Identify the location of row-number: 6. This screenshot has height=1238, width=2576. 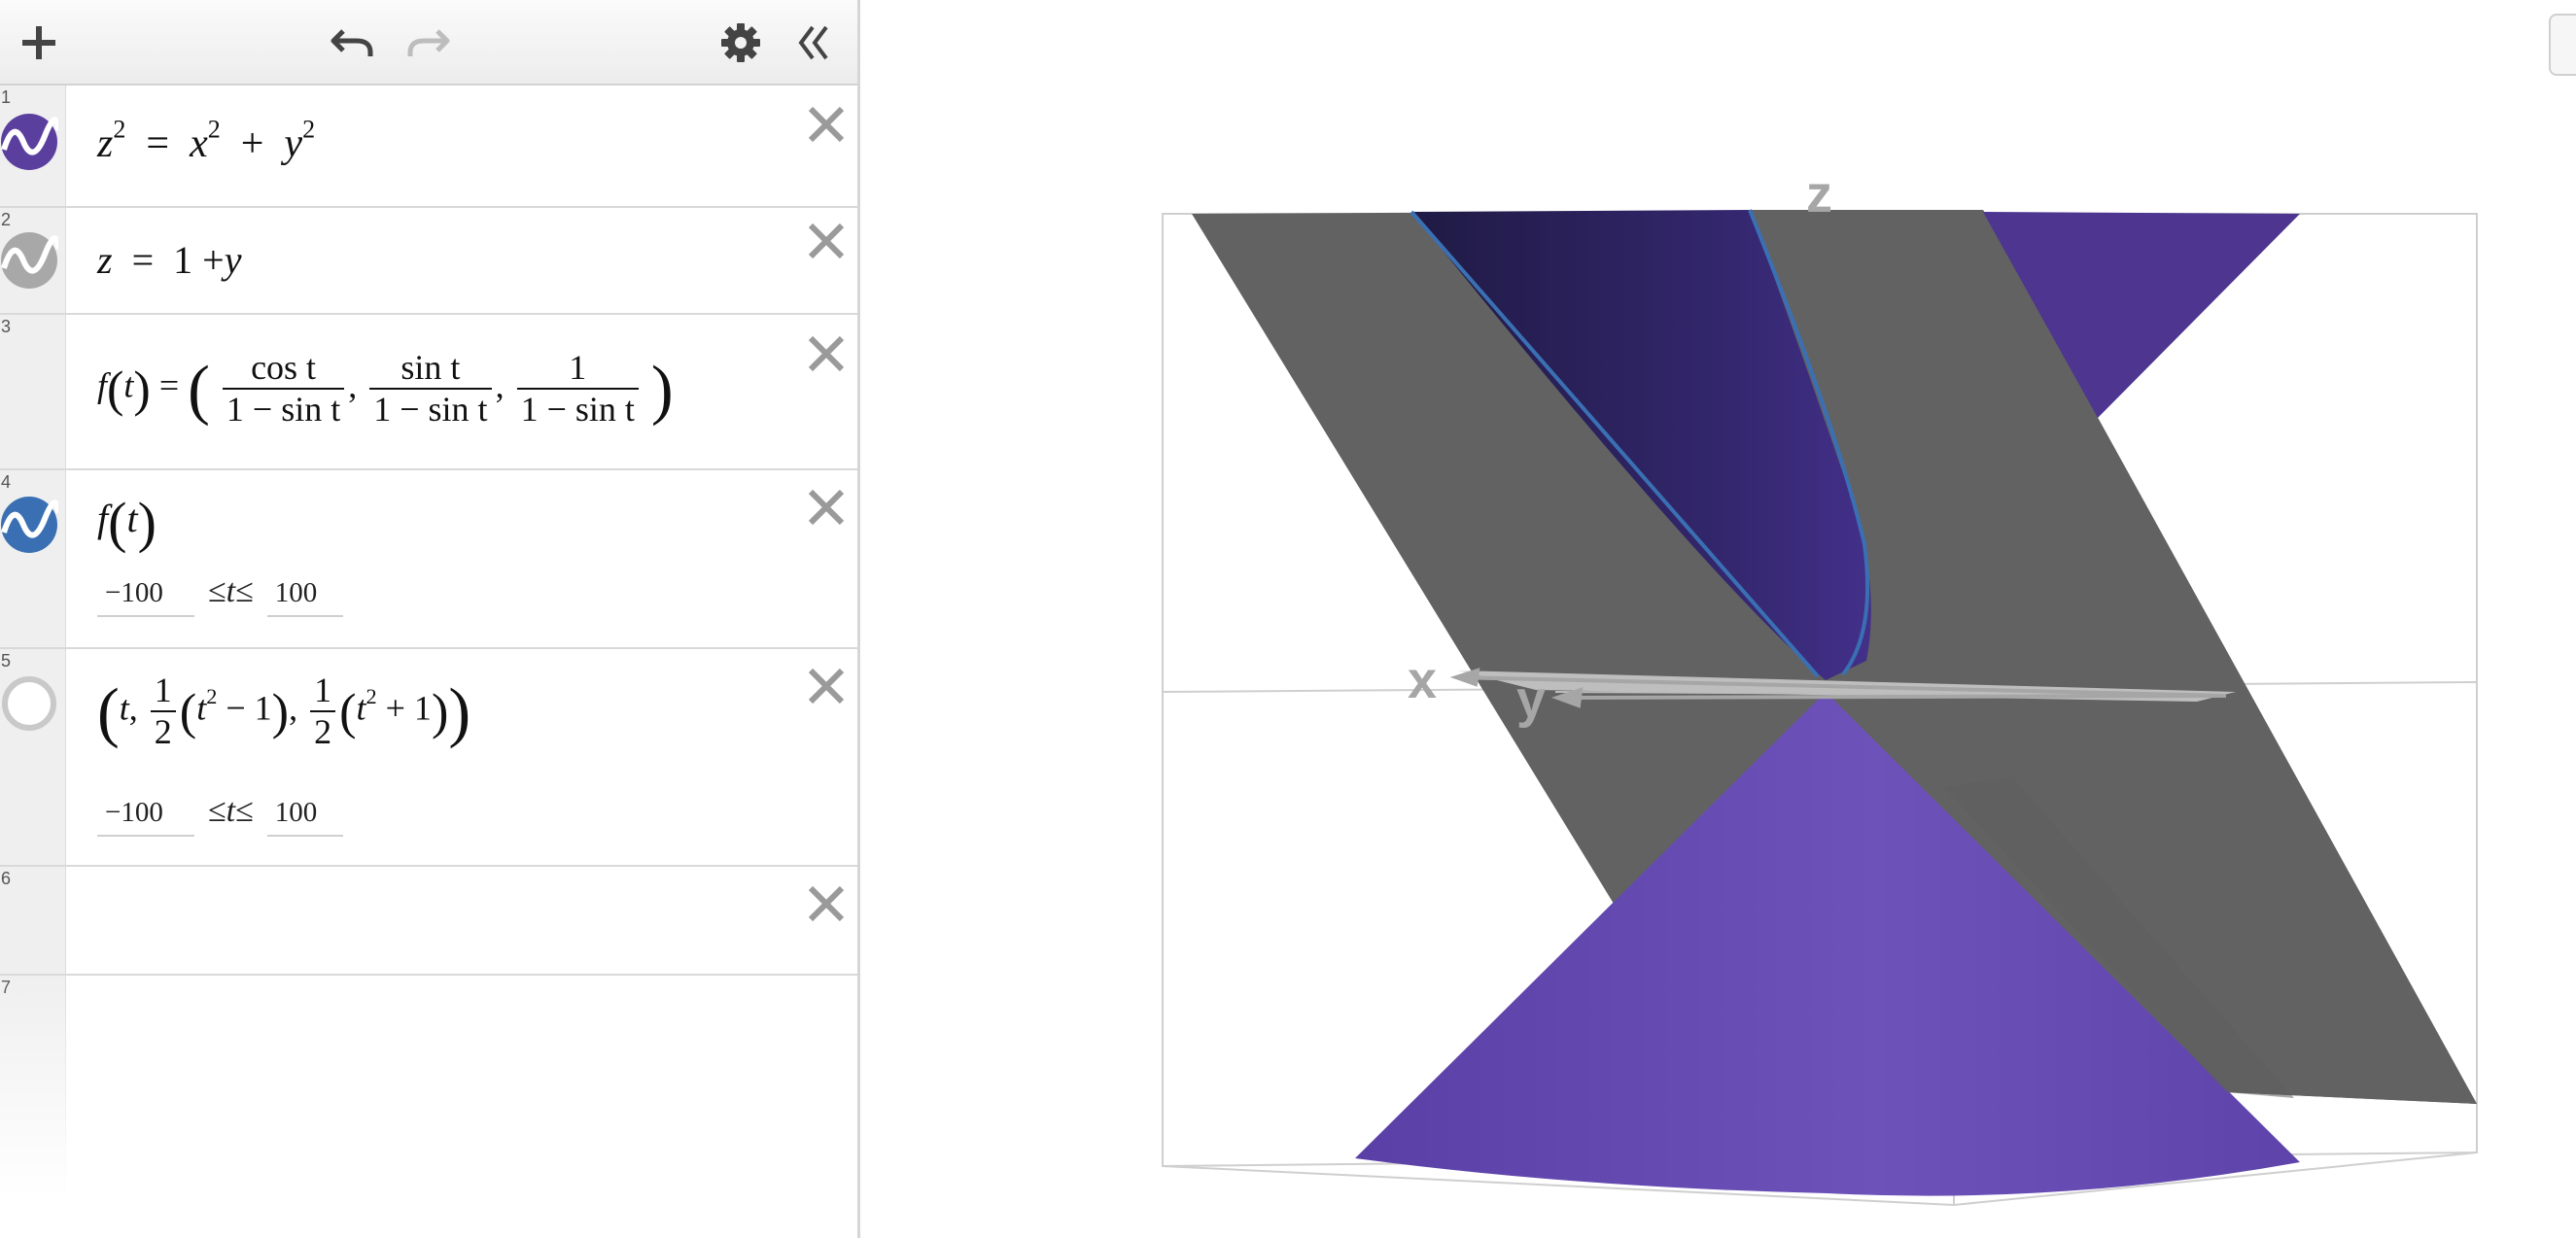
(6, 878).